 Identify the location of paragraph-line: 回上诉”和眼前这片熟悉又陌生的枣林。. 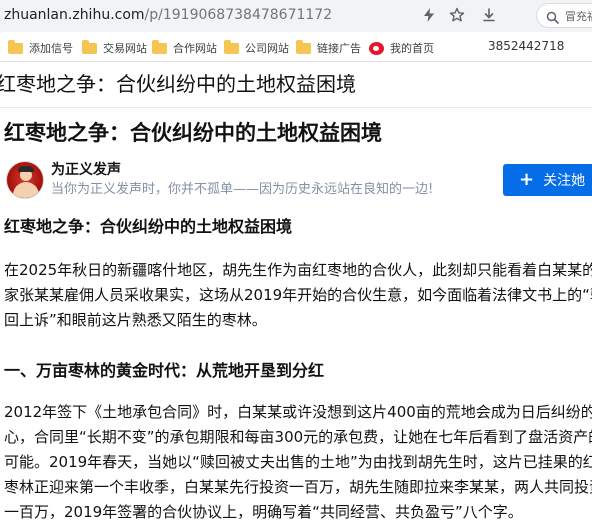
(135, 320).